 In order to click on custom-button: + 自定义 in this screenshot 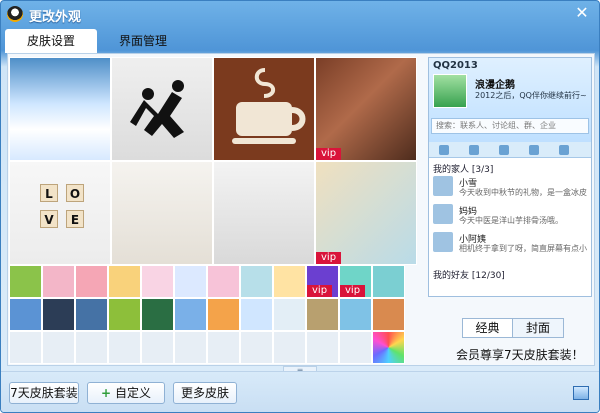, I will do `click(126, 393)`.